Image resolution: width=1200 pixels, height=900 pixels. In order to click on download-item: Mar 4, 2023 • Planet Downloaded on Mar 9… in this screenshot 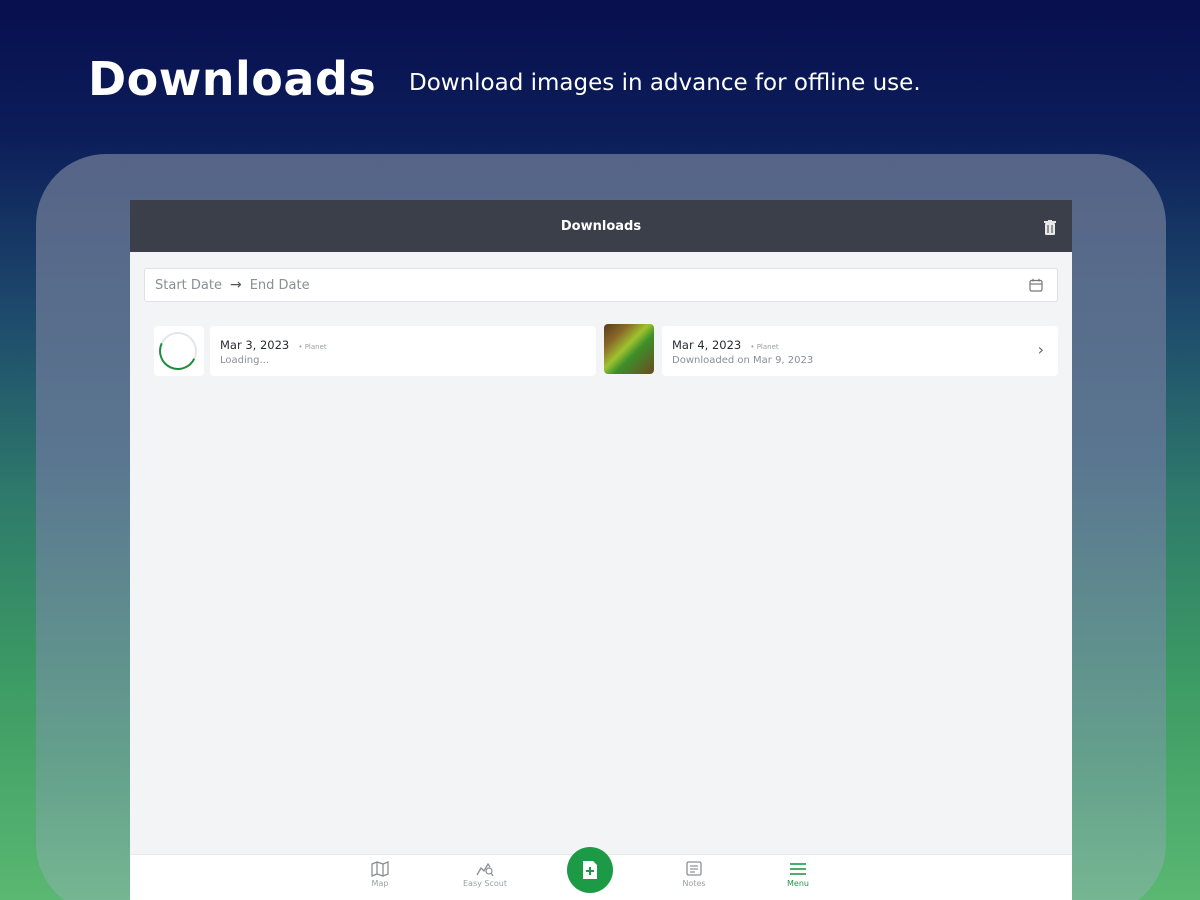, I will do `click(860, 351)`.